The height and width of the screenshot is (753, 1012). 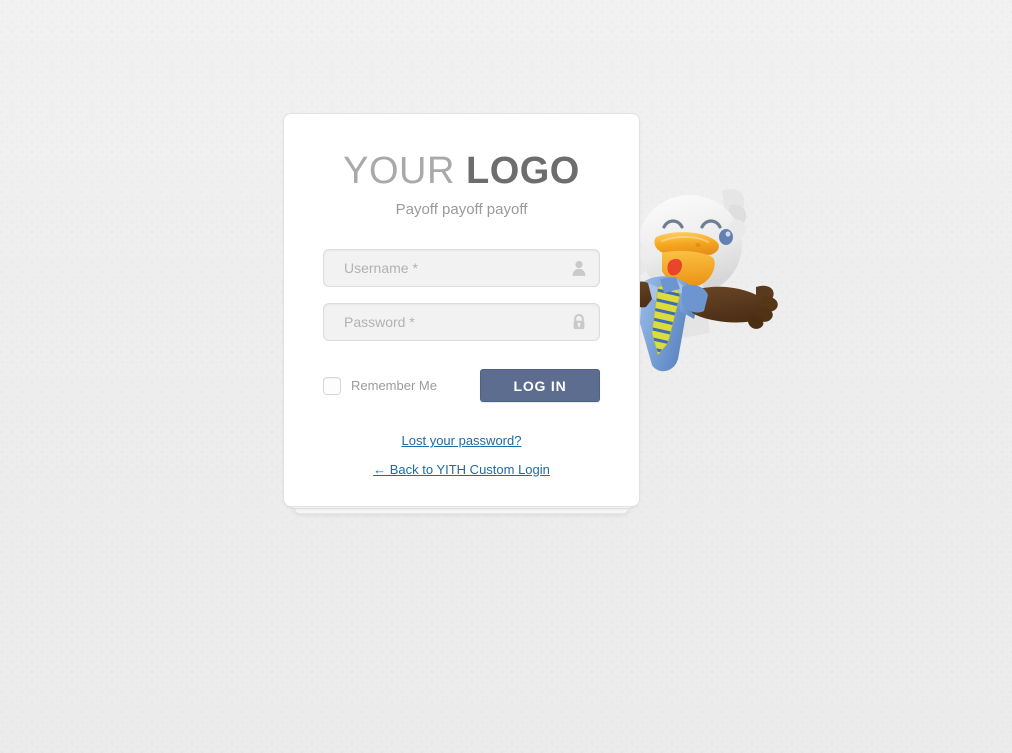 I want to click on remember-me-label: Remember Me, so click(x=394, y=385).